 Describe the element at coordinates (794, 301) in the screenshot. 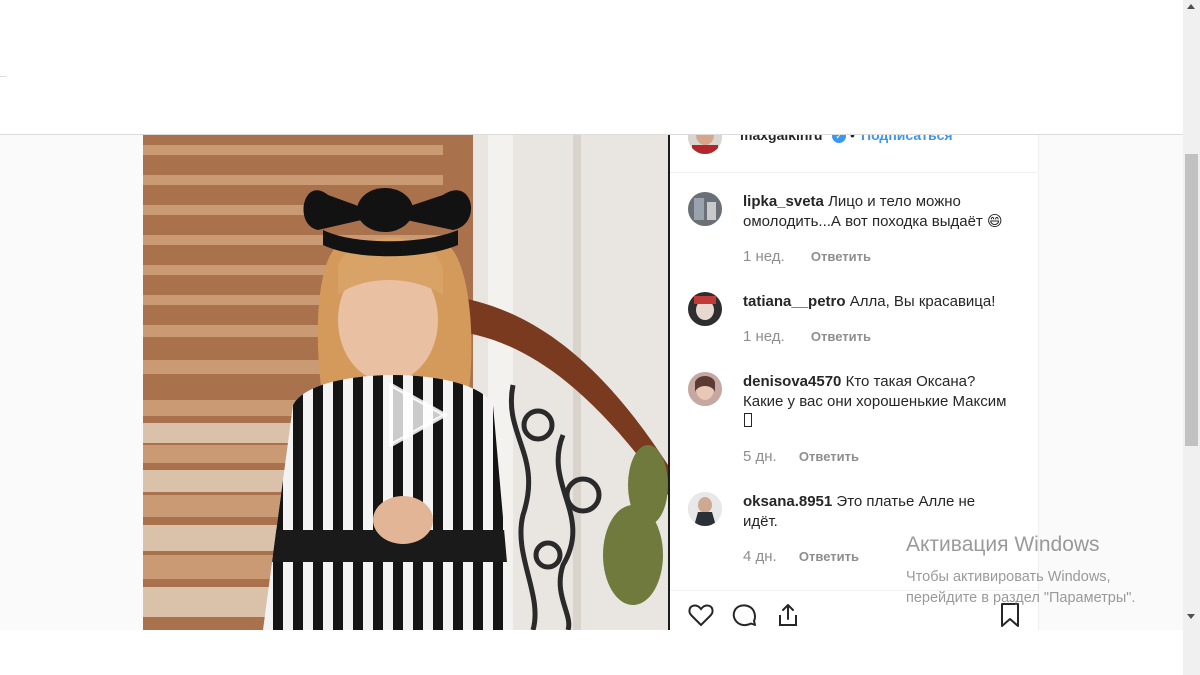

I see `comment-username: tatiana__petro` at that location.